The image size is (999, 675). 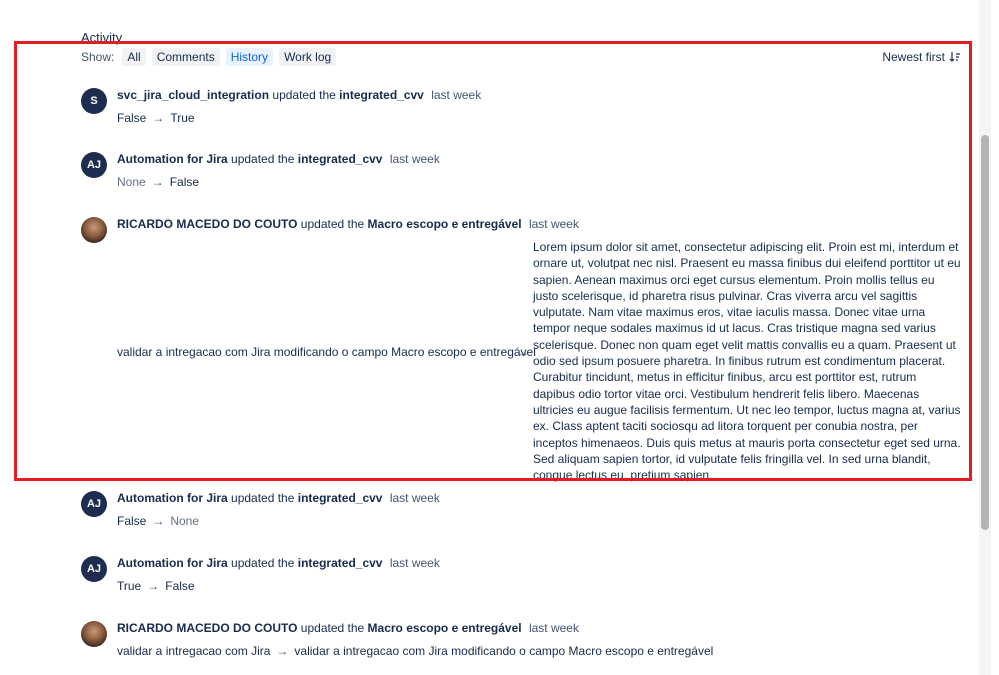 What do you see at coordinates (308, 57) in the screenshot?
I see `filter-worklog-button: Work log` at bounding box center [308, 57].